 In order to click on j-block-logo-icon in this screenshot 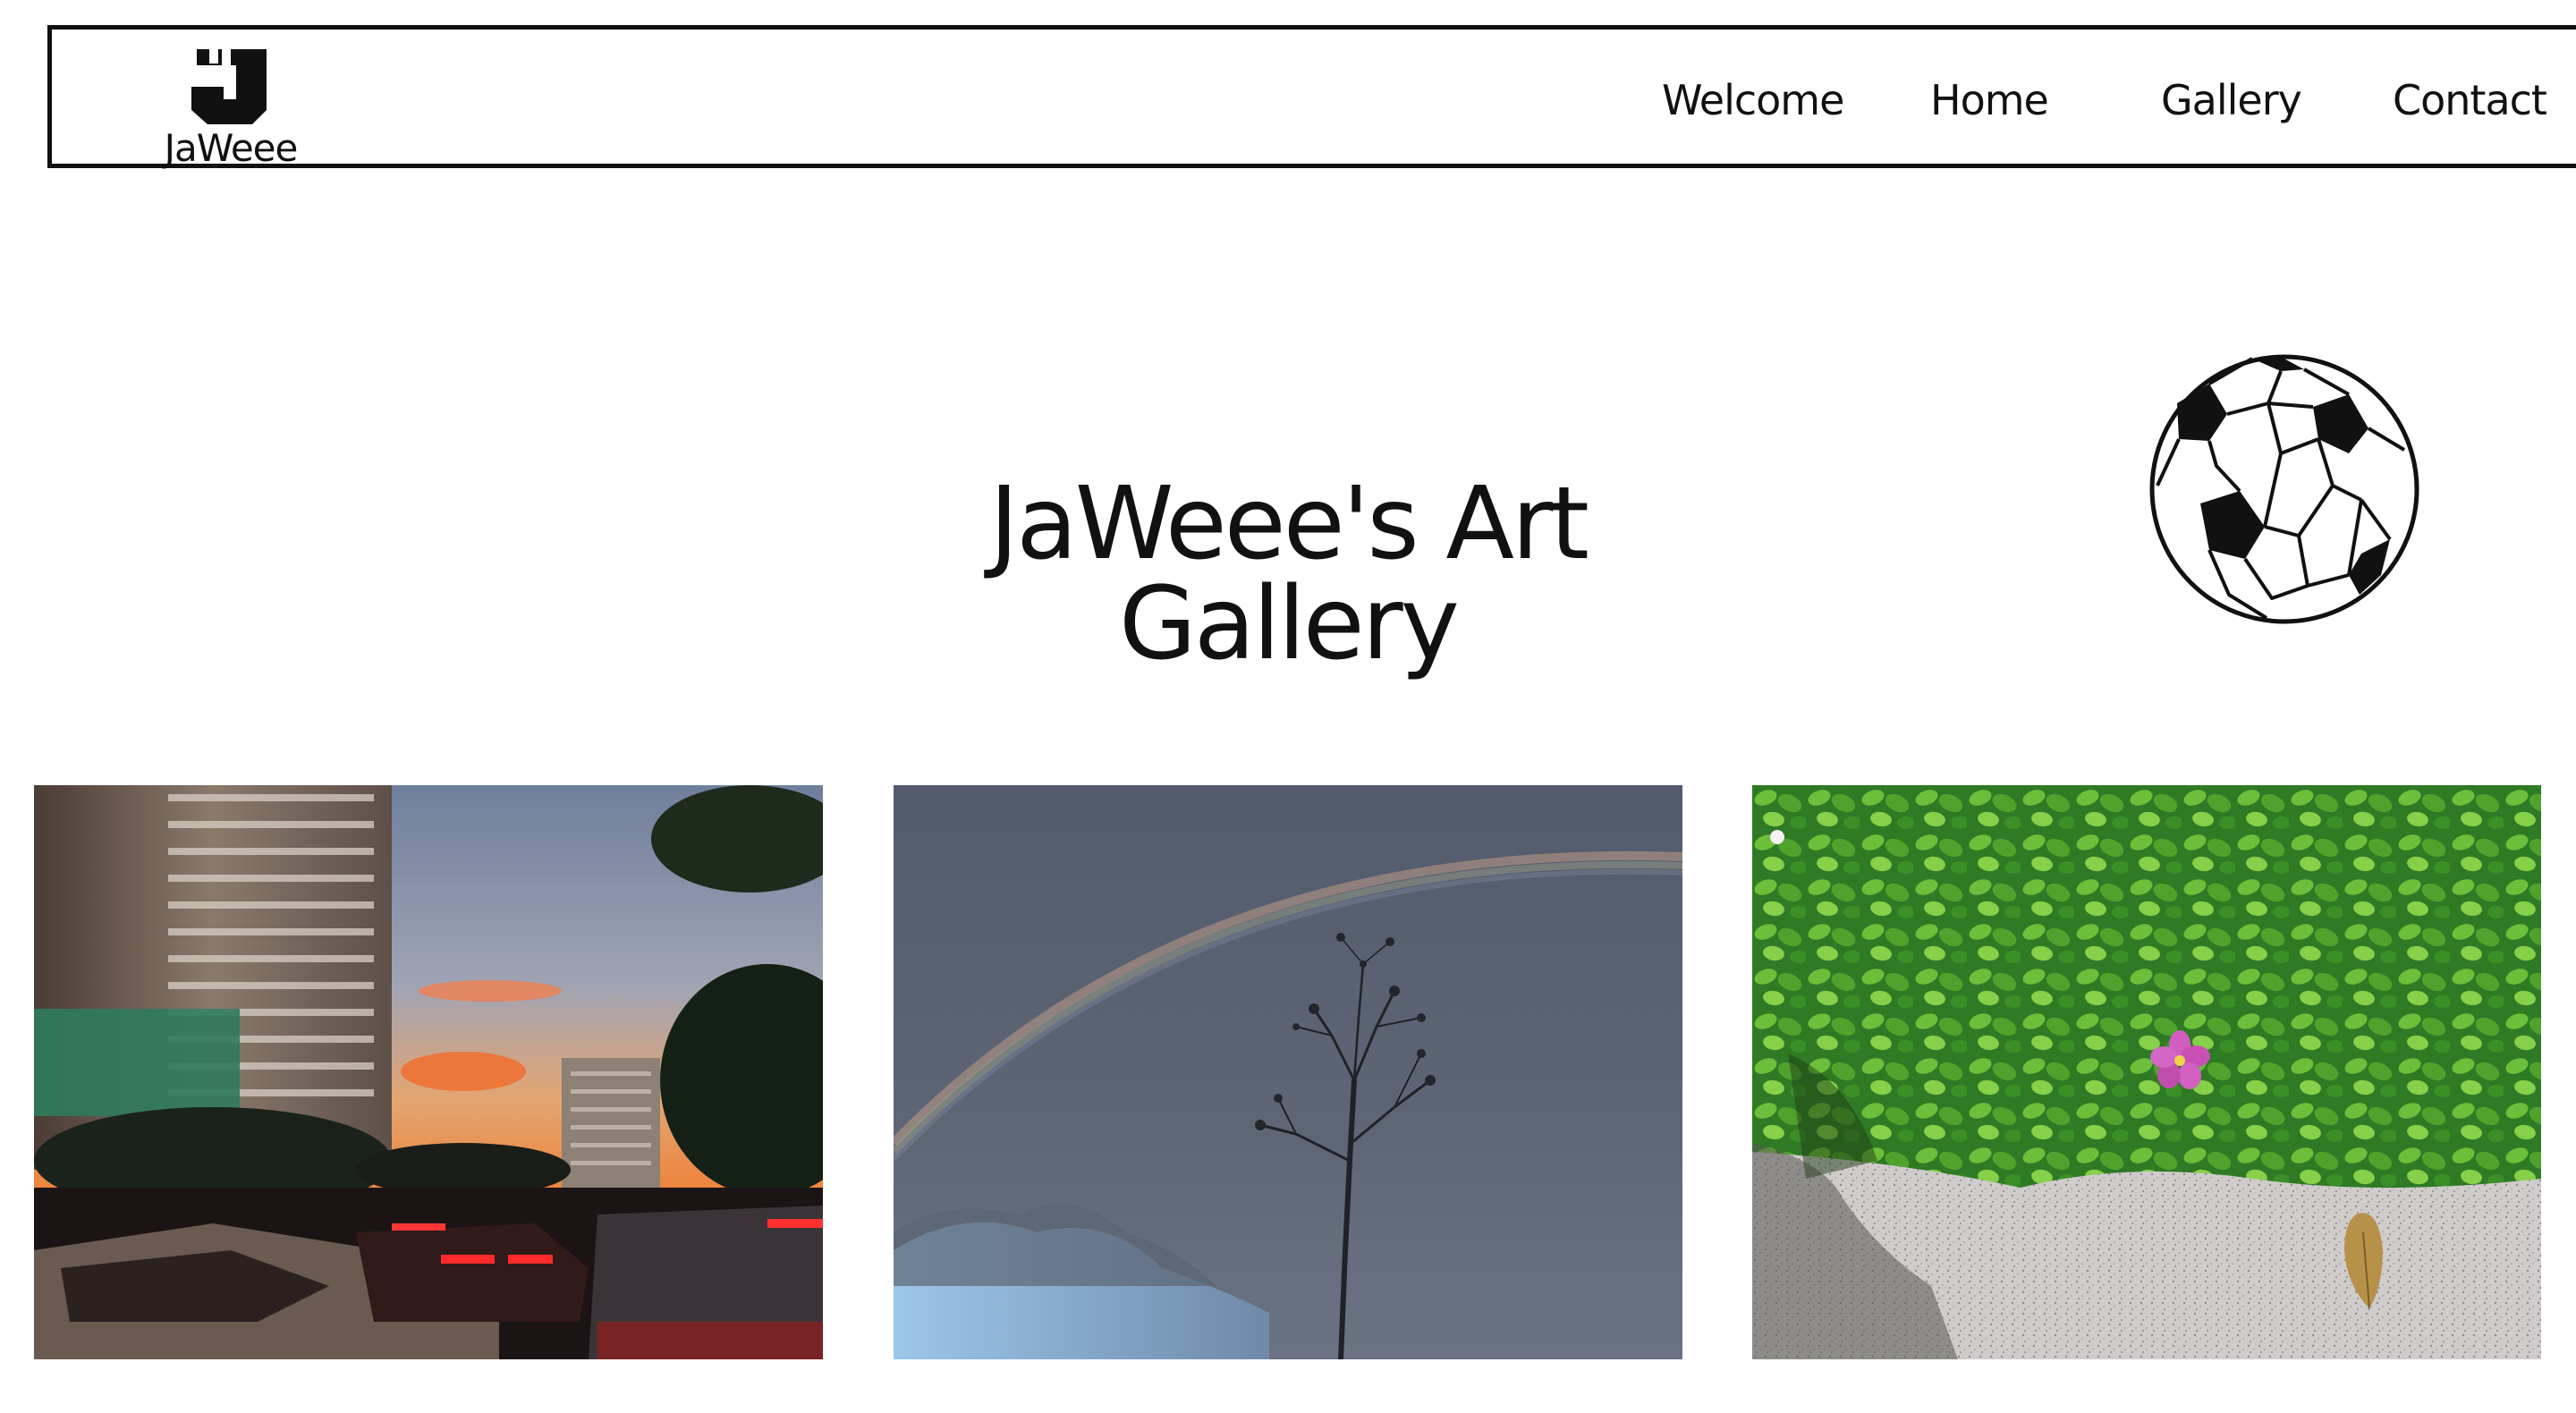, I will do `click(229, 86)`.